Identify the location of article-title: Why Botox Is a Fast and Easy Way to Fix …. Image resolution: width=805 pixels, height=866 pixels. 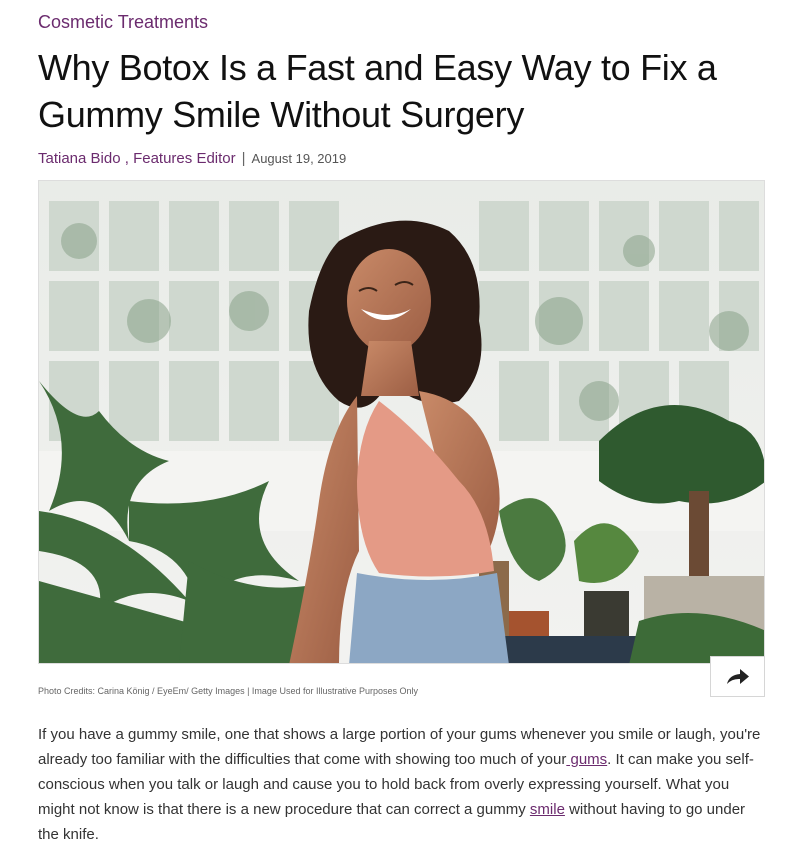
(377, 91).